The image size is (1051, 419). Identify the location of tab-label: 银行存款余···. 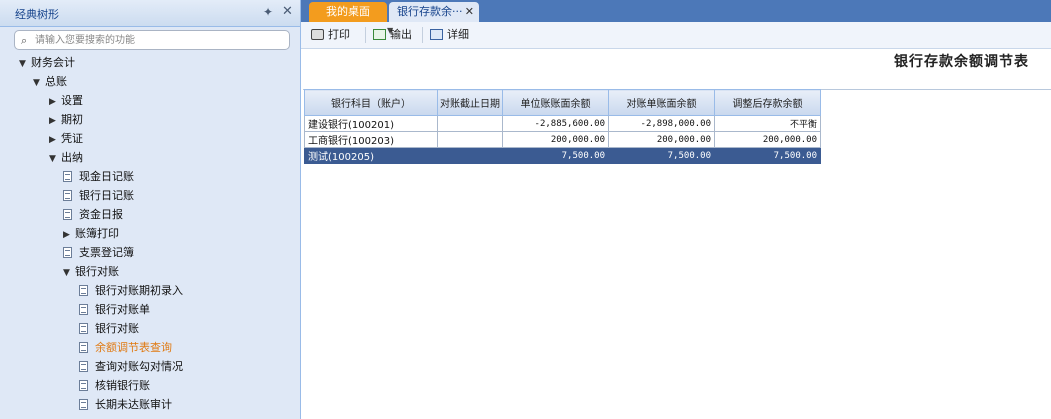
(430, 11).